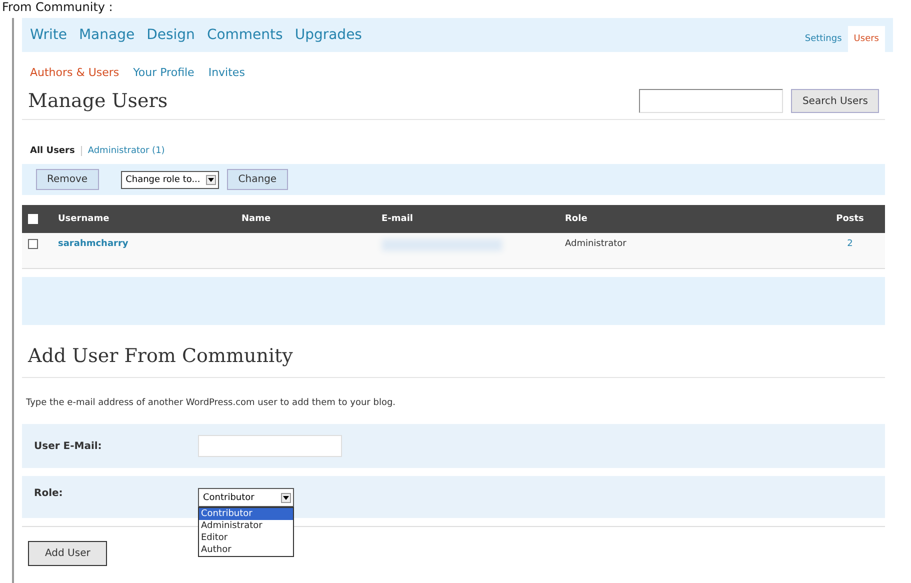 This screenshot has height=583, width=911. Describe the element at coordinates (398, 219) in the screenshot. I see `column-header: E-mail` at that location.